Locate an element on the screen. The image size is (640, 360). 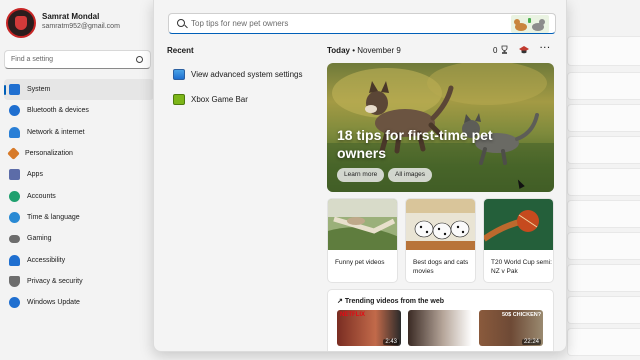
search-placeholder: Top tips for new pet owners is located at coordinates (240, 23).